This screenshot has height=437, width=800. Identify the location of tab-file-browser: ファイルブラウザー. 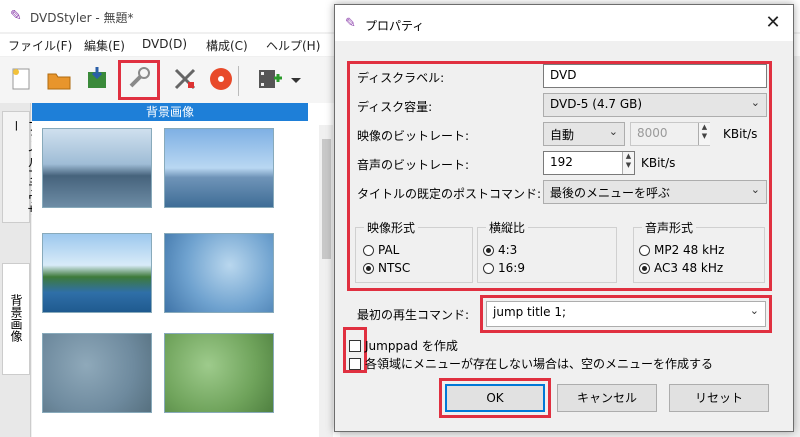
(21, 167).